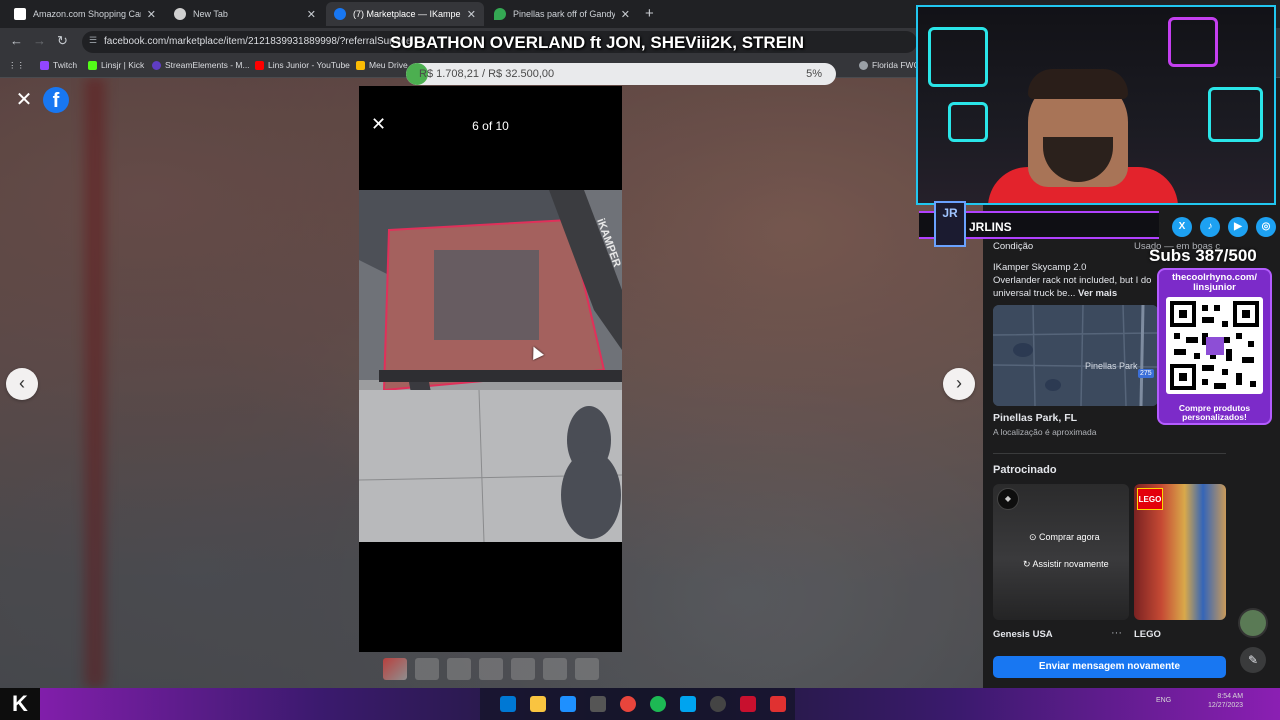  What do you see at coordinates (340, 14) in the screenshot?
I see `facebook-icon` at bounding box center [340, 14].